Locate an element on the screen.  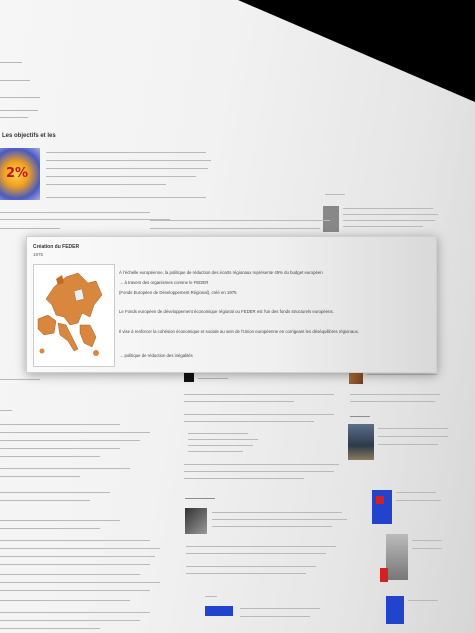
popup-link: → politique de réduction des inégalités is located at coordinates (156, 355).